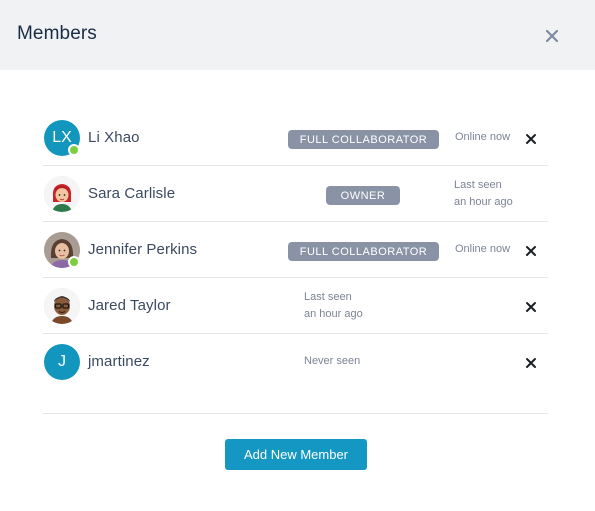 This screenshot has width=595, height=511. I want to click on avatar: J, so click(62, 362).